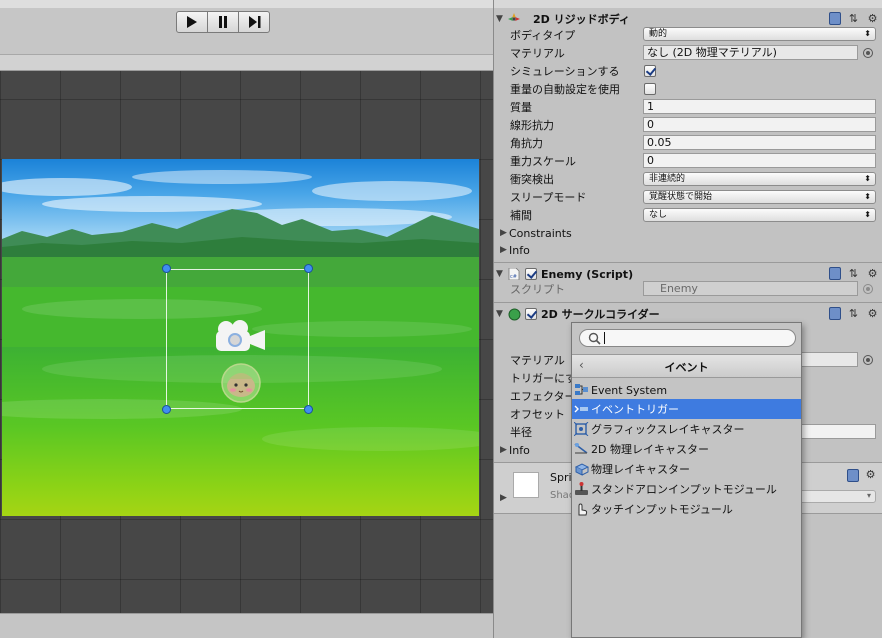 This screenshot has width=882, height=638. Describe the element at coordinates (759, 106) in the screenshot. I see `mass-input: 1` at that location.